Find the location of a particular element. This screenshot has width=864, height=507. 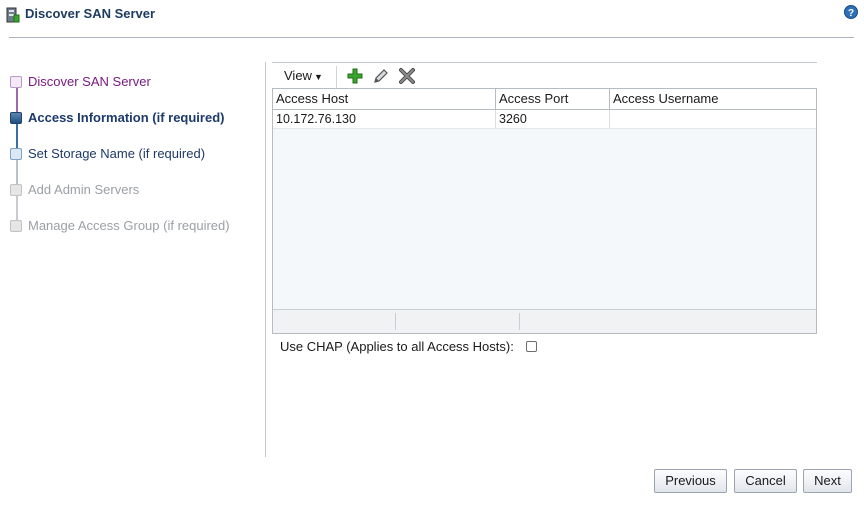

view-menu: View ▼ is located at coordinates (303, 75).